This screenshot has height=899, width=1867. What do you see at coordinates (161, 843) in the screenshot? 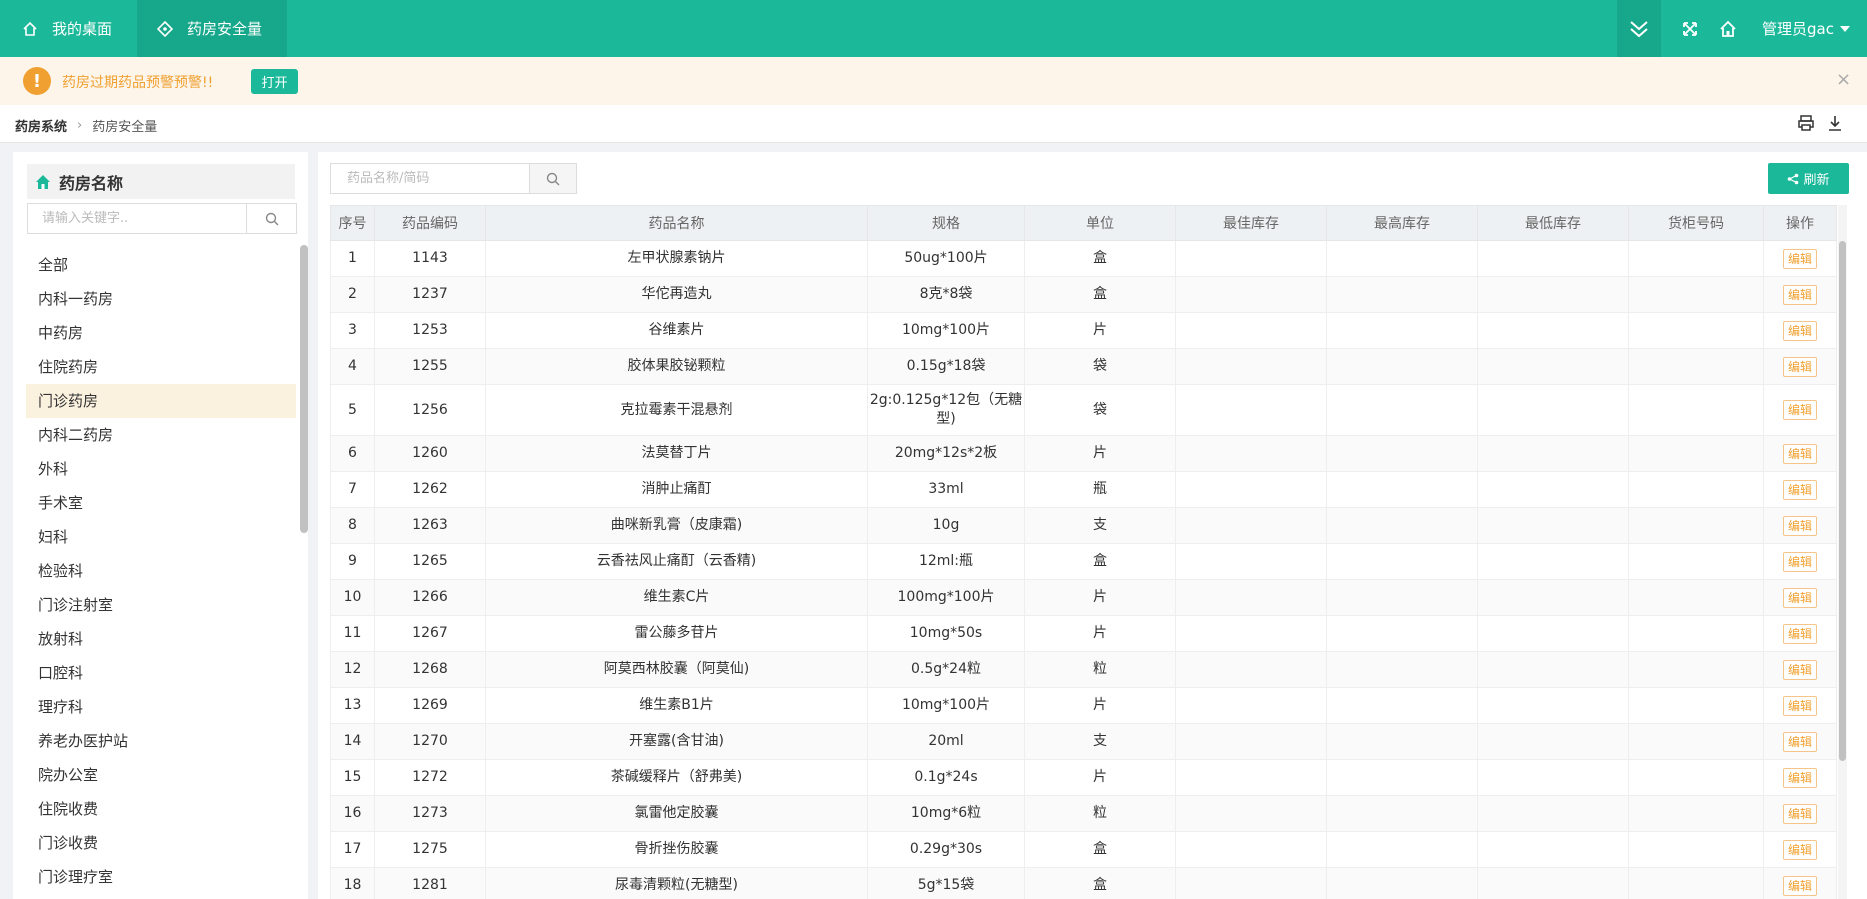
I see `pharmacy-item: 门诊收费` at bounding box center [161, 843].